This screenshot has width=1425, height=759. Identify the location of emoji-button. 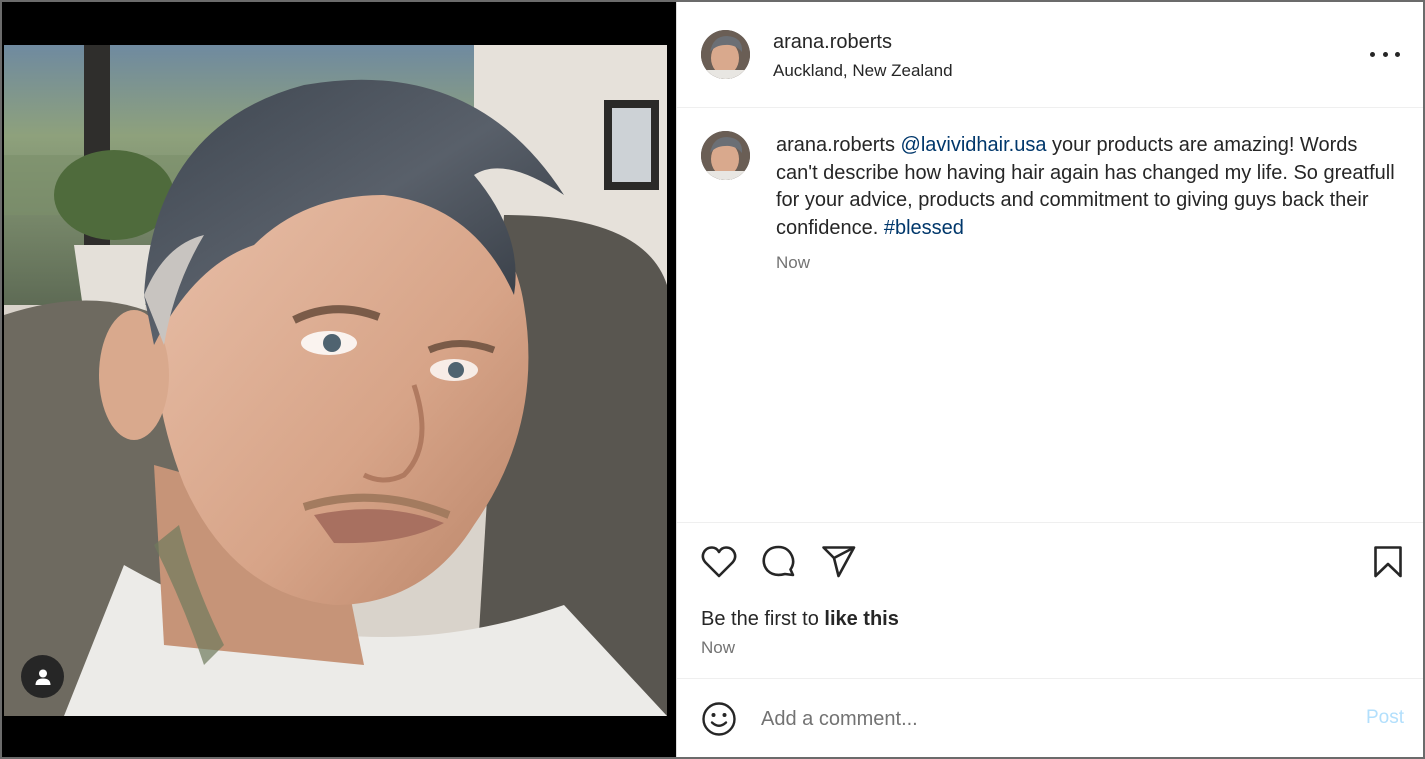
(719, 719).